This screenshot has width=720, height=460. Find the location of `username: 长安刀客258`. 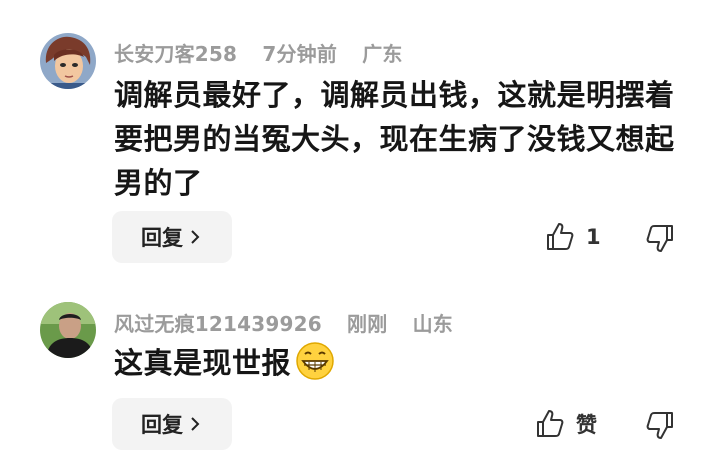

username: 长安刀客258 is located at coordinates (175, 54).